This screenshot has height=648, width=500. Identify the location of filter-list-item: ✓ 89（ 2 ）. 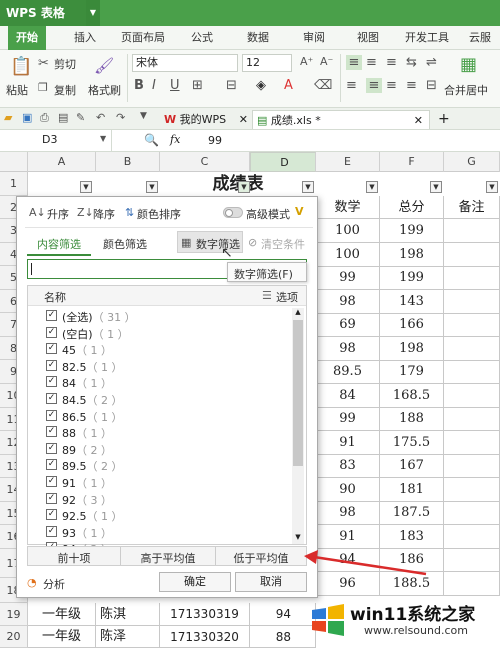
(159, 449).